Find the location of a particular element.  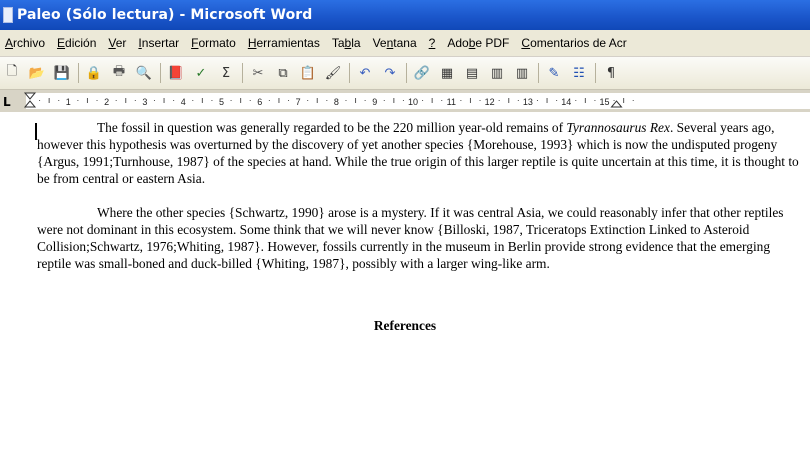

ruler-number: 12 is located at coordinates (490, 102).